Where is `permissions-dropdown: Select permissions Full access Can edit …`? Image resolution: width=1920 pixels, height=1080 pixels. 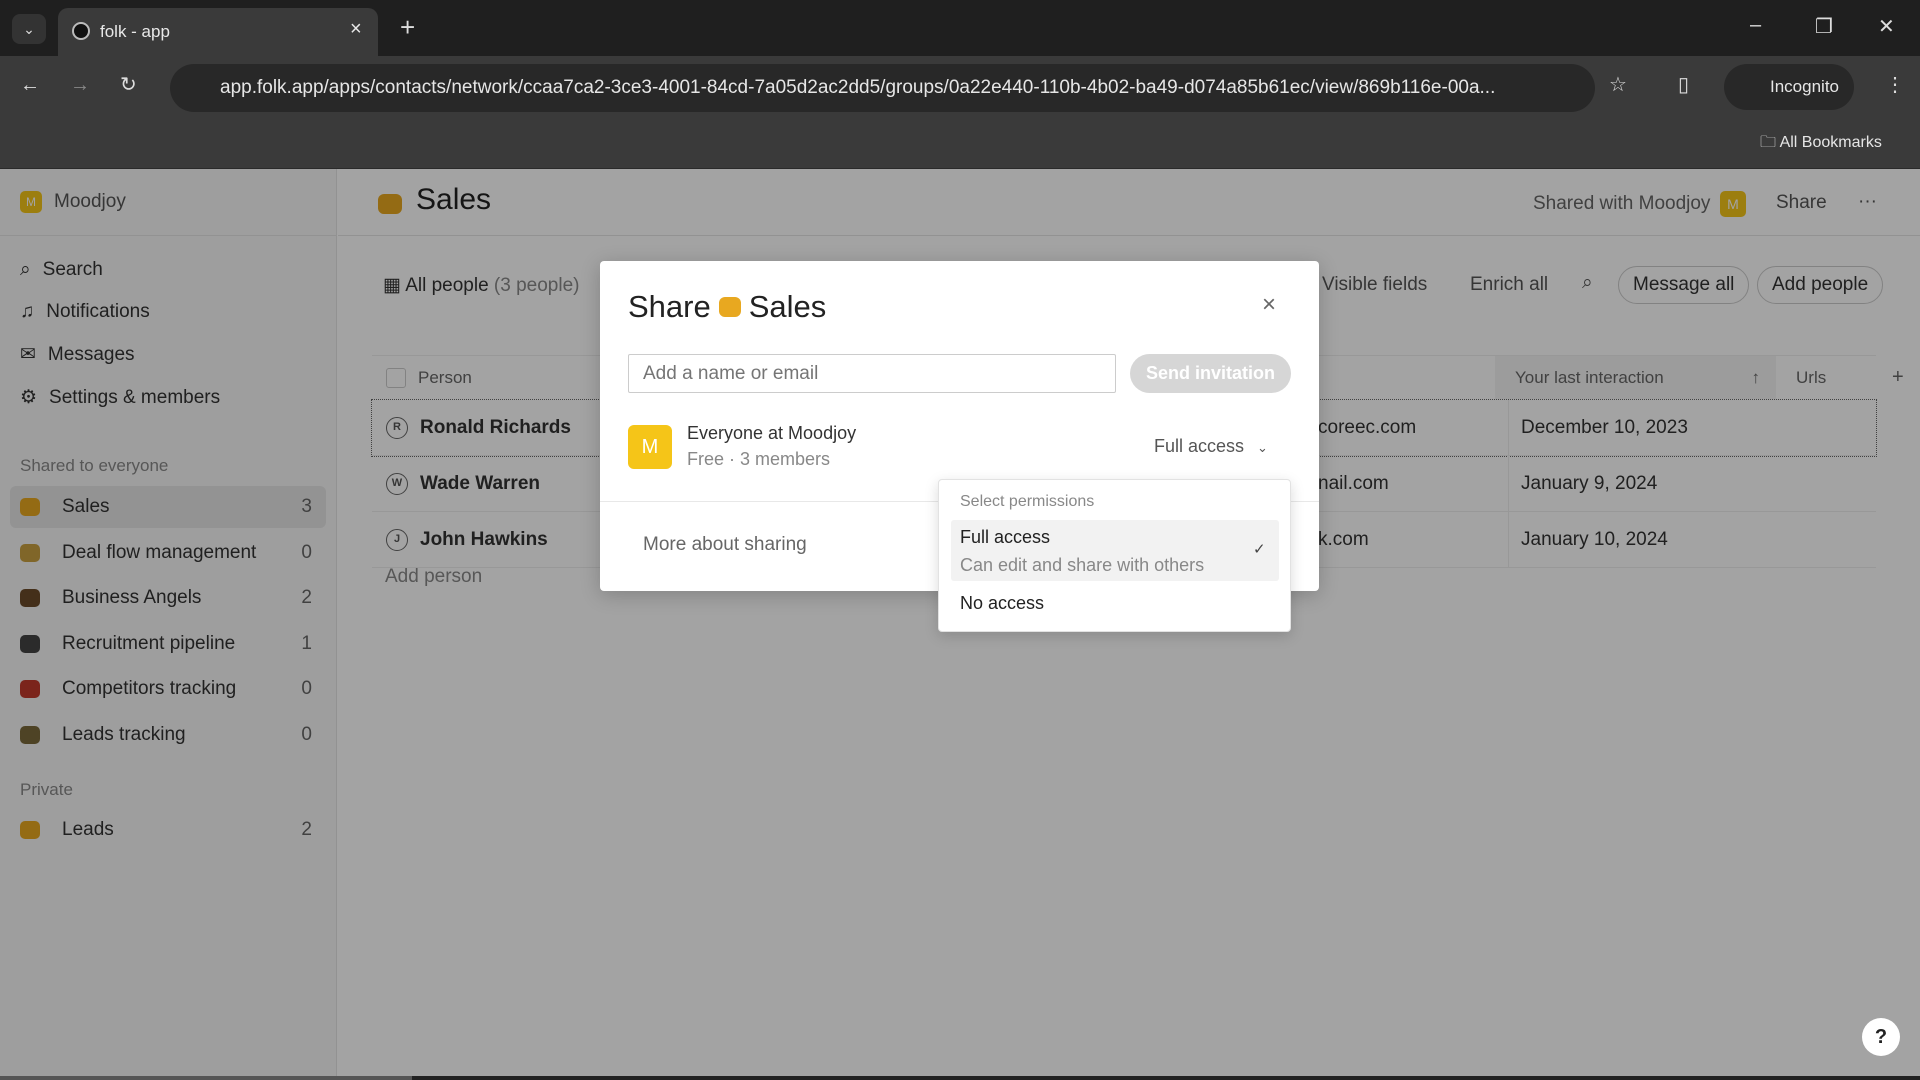 permissions-dropdown: Select permissions Full access Can edit … is located at coordinates (1114, 555).